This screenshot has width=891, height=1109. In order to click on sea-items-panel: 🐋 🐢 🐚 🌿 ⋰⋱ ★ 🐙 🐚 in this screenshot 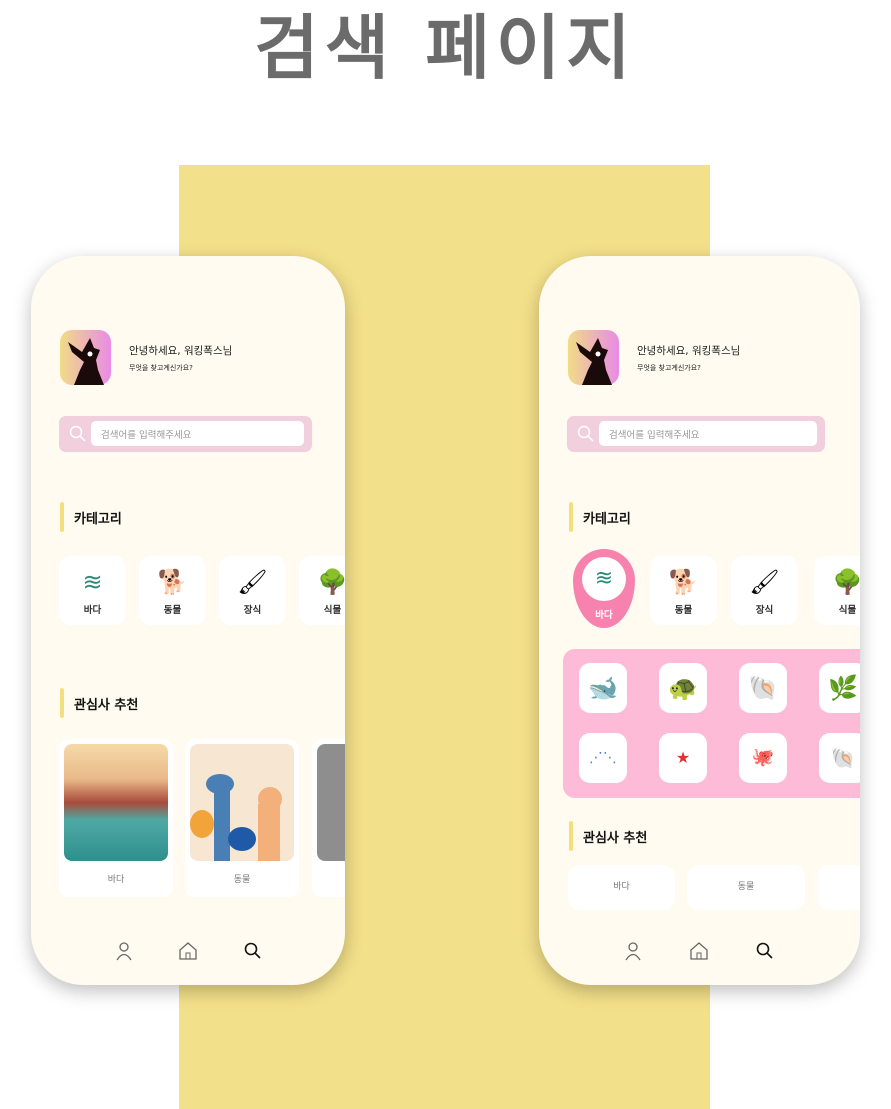, I will do `click(711, 723)`.